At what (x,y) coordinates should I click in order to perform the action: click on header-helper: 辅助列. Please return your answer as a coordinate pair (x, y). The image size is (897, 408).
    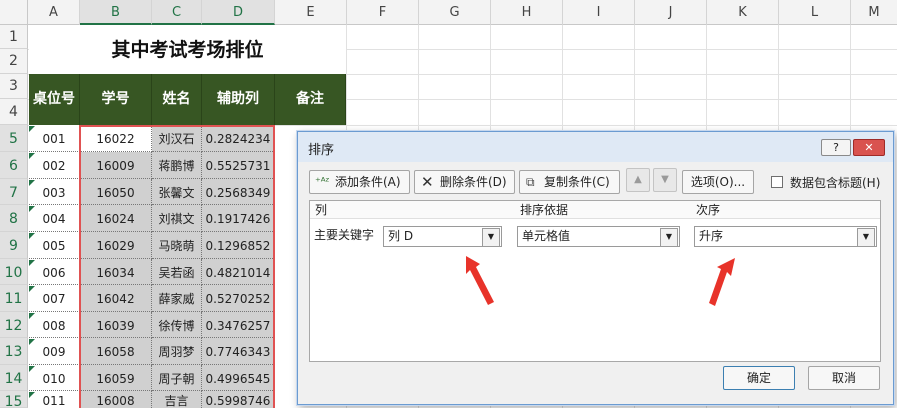
    Looking at the image, I should click on (238, 99).